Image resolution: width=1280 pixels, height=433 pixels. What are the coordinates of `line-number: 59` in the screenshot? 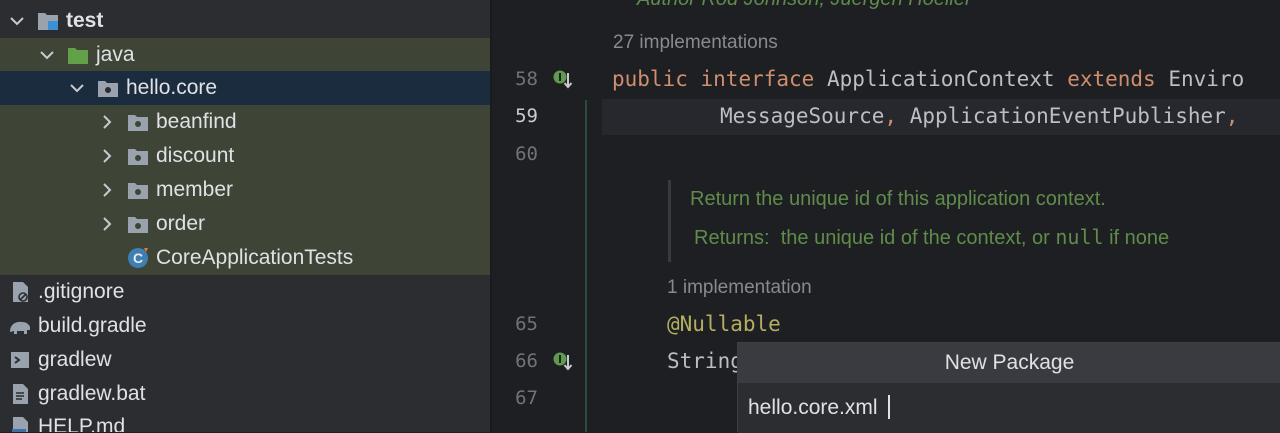 It's located at (526, 116).